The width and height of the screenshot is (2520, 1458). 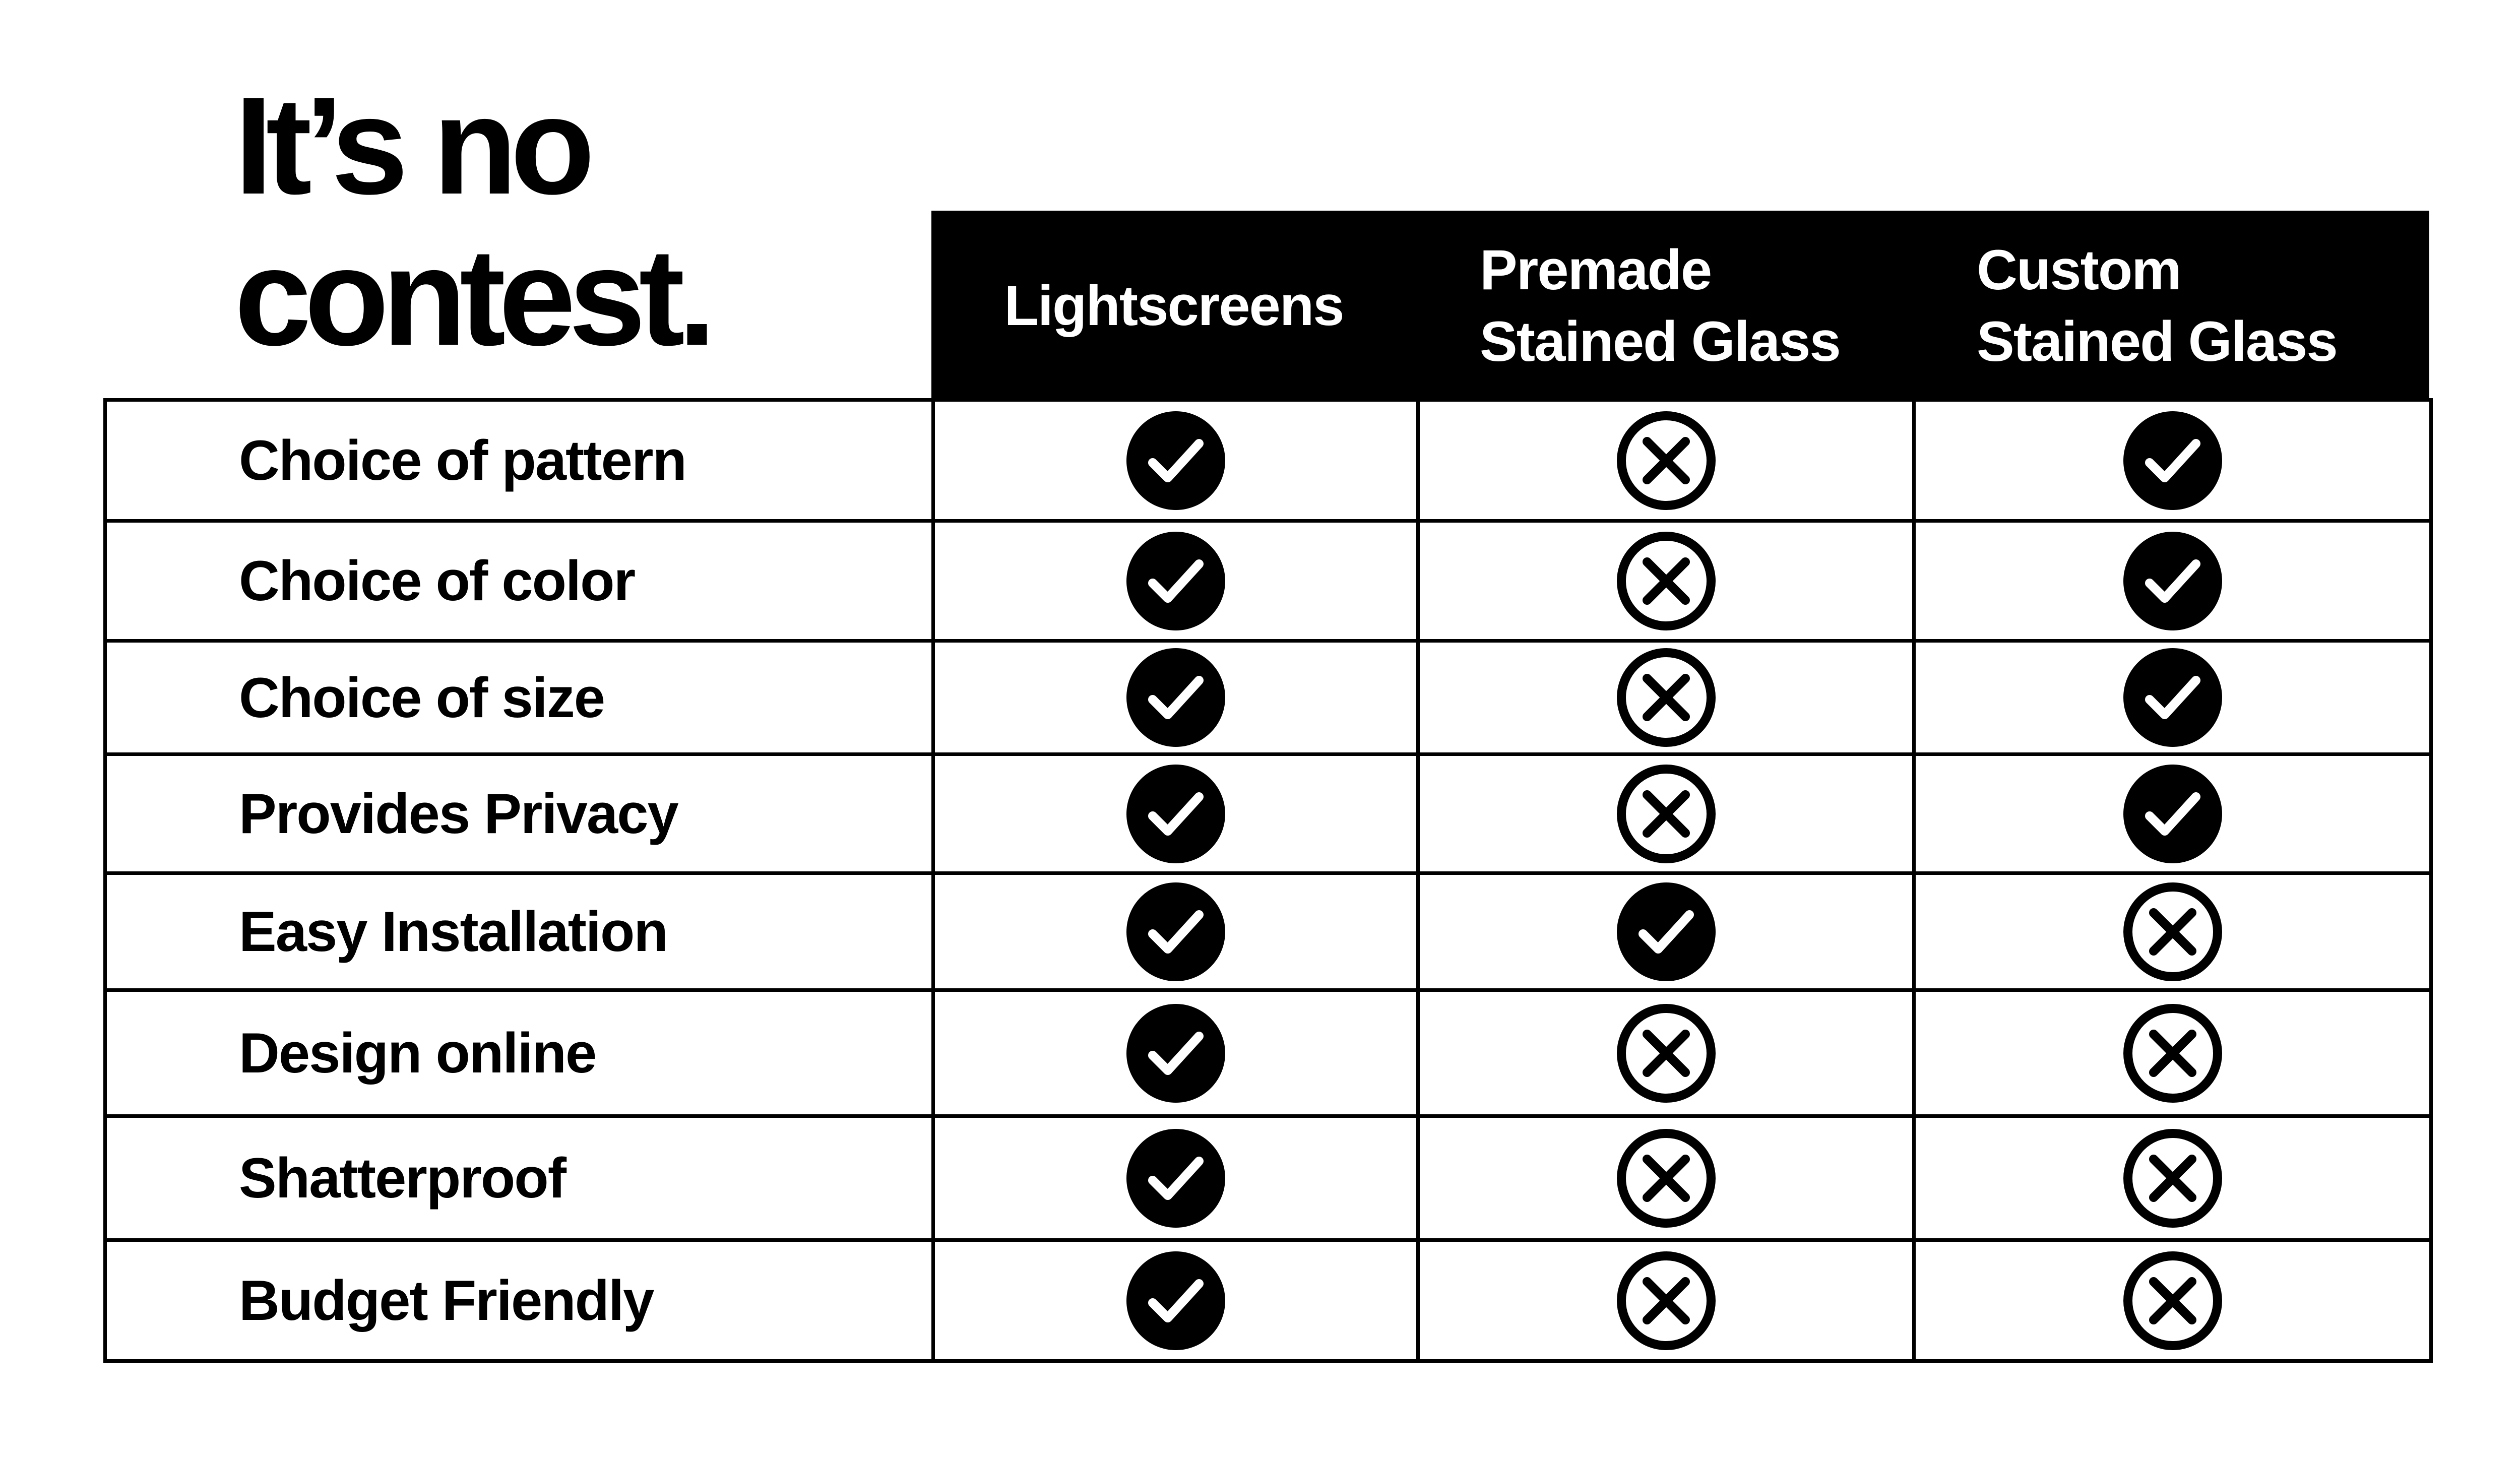 I want to click on column-header-lightscreens: Lightscreens, so click(x=1173, y=306).